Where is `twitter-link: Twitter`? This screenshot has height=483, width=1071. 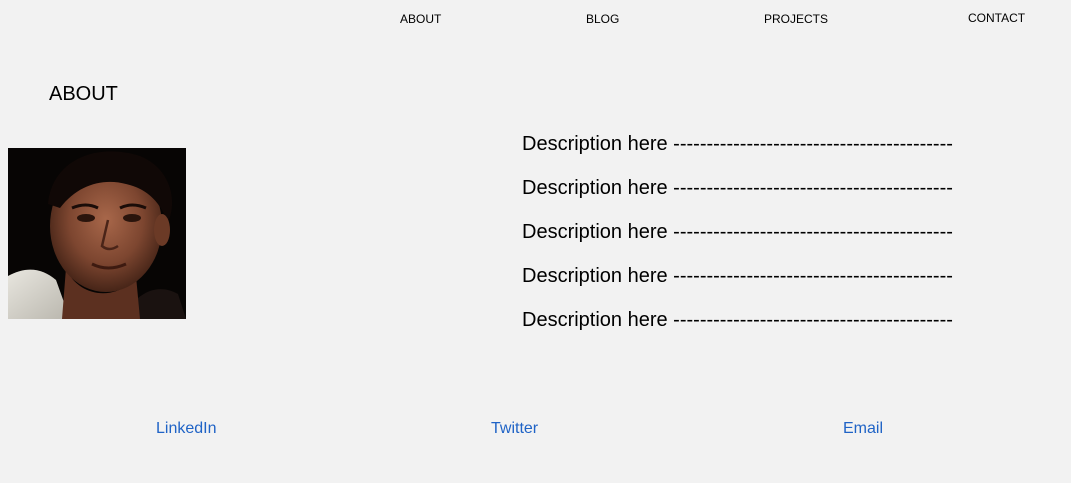 twitter-link: Twitter is located at coordinates (514, 429).